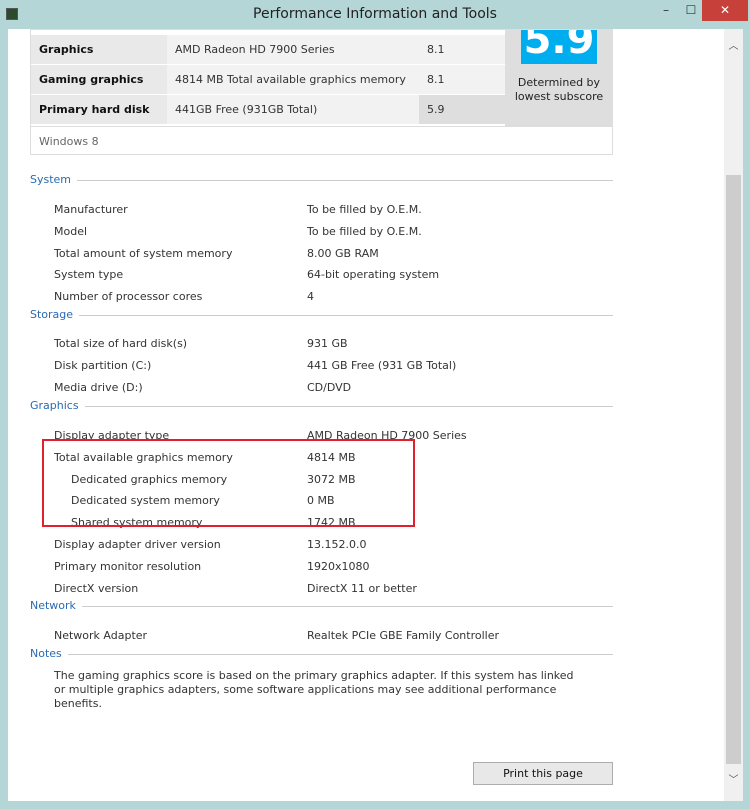  I want to click on info-label: Network Adapter, so click(101, 635).